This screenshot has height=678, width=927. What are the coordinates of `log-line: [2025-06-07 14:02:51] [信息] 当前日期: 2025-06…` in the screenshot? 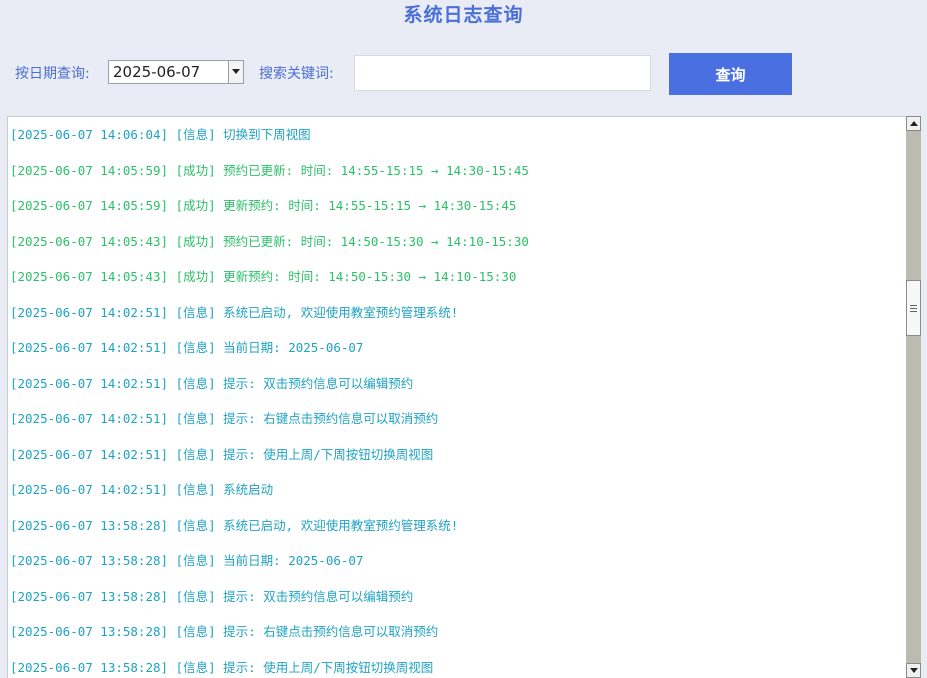 It's located at (187, 347).